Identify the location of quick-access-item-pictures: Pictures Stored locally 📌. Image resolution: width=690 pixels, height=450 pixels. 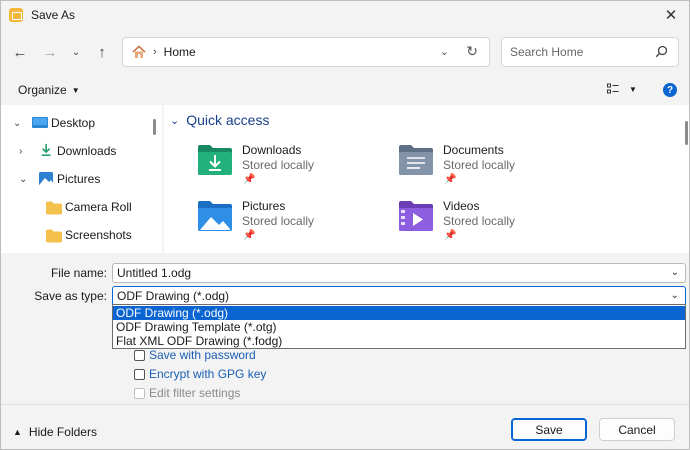
(287, 223).